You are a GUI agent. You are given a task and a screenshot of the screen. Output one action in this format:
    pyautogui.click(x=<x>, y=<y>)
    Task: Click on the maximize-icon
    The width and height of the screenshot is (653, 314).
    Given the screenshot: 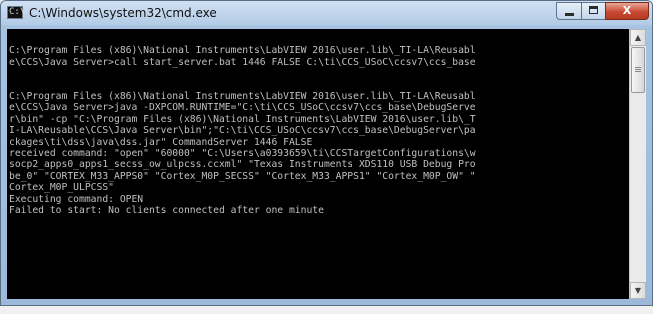 What is the action you would take?
    pyautogui.click(x=593, y=10)
    